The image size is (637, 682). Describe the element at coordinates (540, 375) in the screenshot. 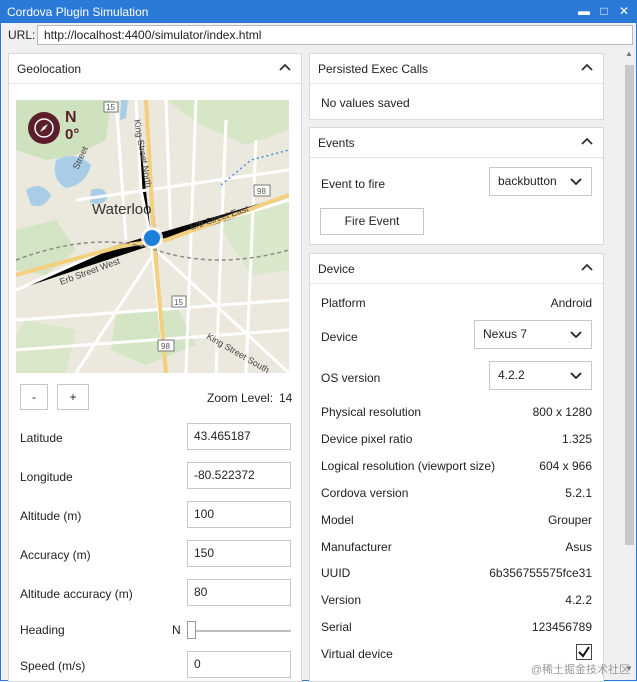

I see `os-version-select: 4.2.2` at that location.